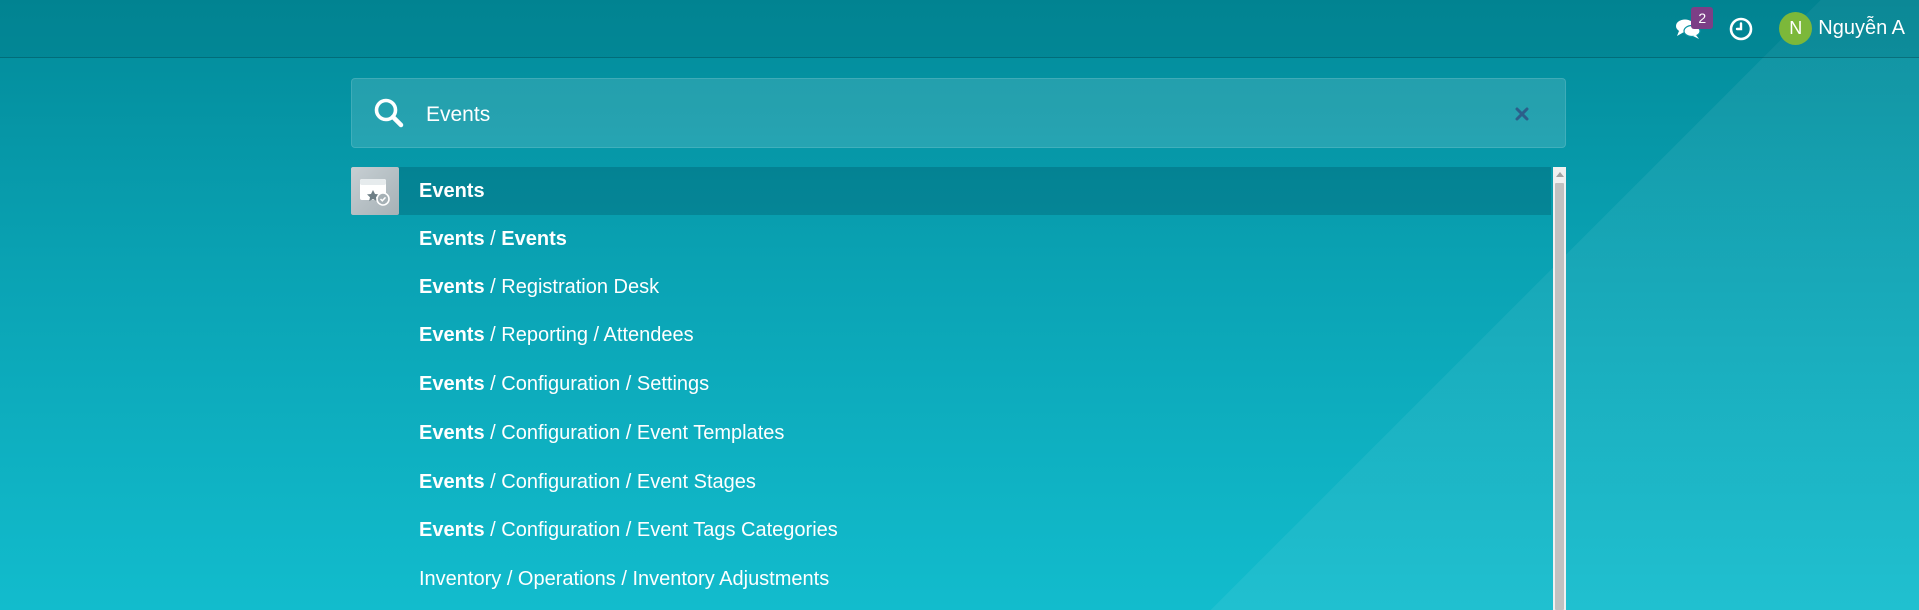  What do you see at coordinates (1861, 28) in the screenshot?
I see `user-name: Nguyễn A` at bounding box center [1861, 28].